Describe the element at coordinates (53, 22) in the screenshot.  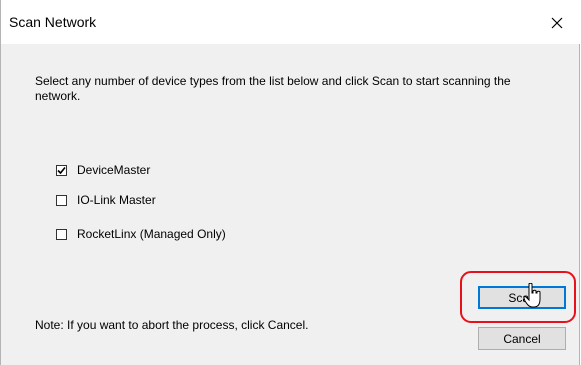
I see `dialog-title: Scan Network` at that location.